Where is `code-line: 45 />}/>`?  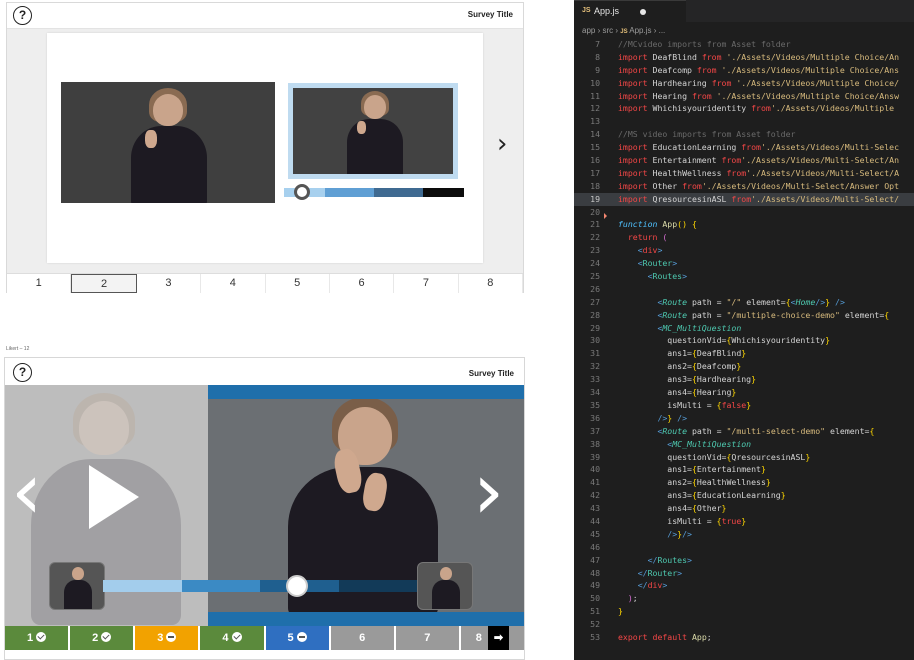 code-line: 45 />}/> is located at coordinates (744, 534).